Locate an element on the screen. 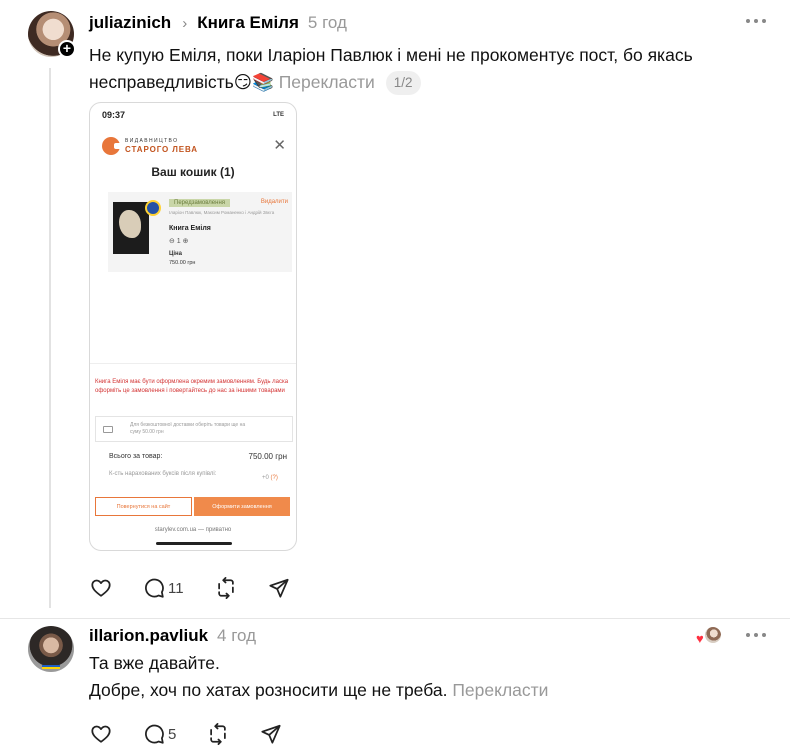  phone-url: starylev.com.ua — приватно is located at coordinates (193, 530).